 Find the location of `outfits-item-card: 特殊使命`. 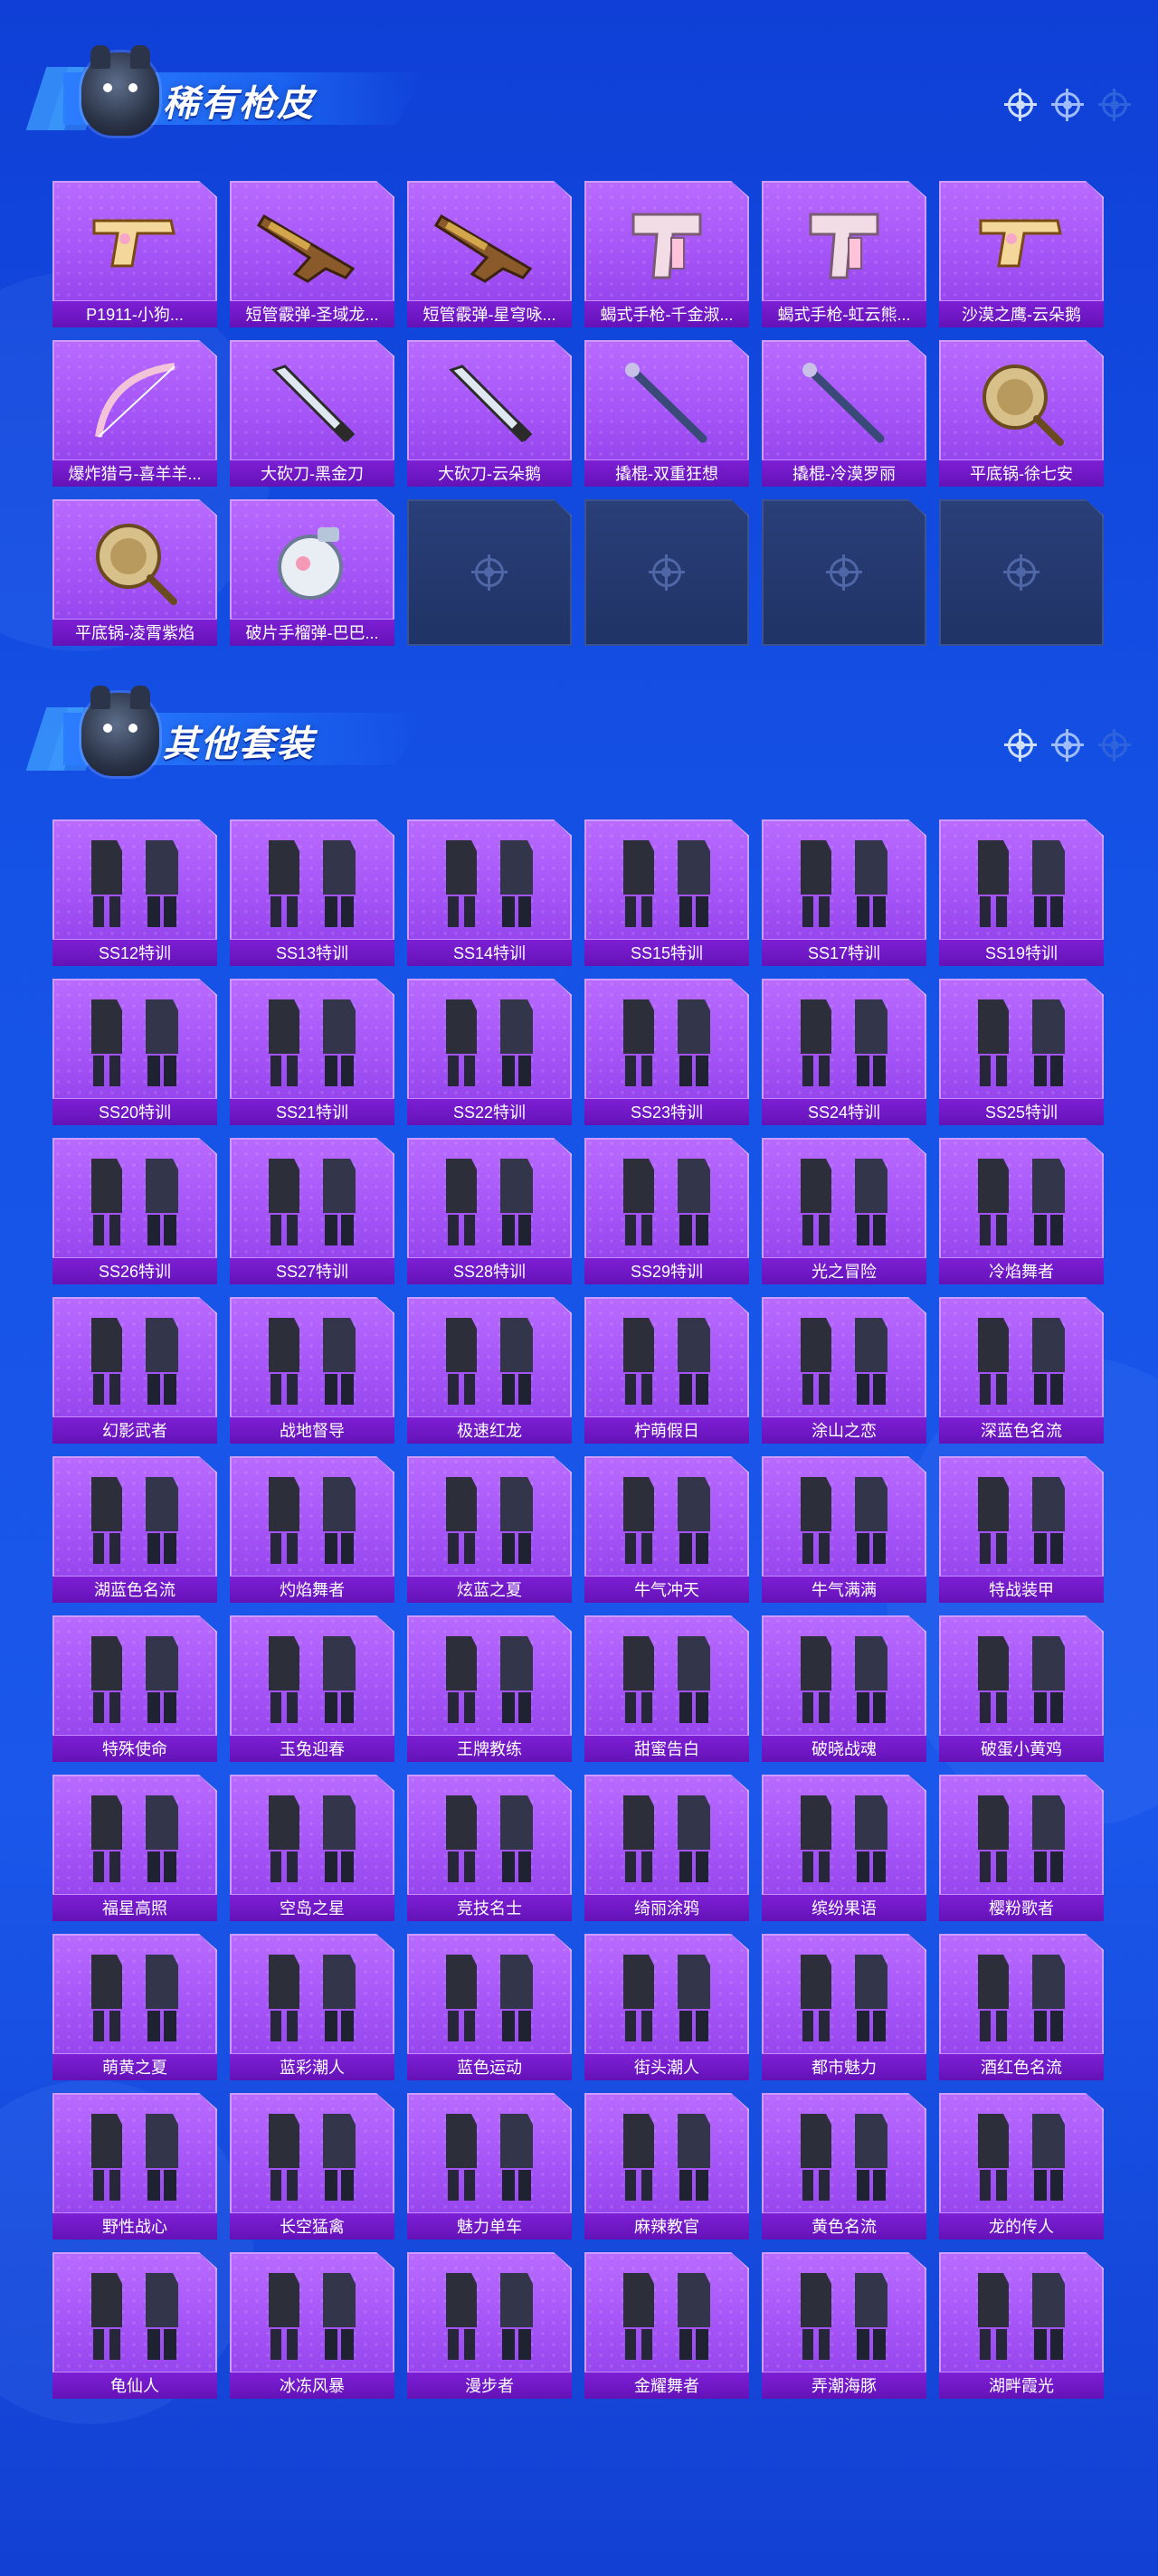

outfits-item-card: 特殊使命 is located at coordinates (134, 1689).